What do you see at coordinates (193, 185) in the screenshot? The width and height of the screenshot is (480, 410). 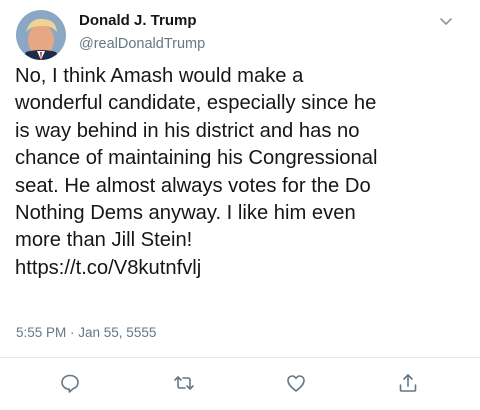 I see `tweet-text-line: seat. He almost always votes for the Do` at bounding box center [193, 185].